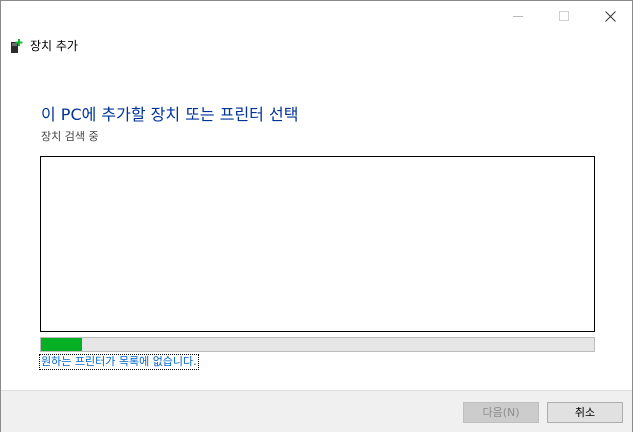 This screenshot has height=432, width=633. Describe the element at coordinates (585, 412) in the screenshot. I see `cancel-button: 취소` at that location.